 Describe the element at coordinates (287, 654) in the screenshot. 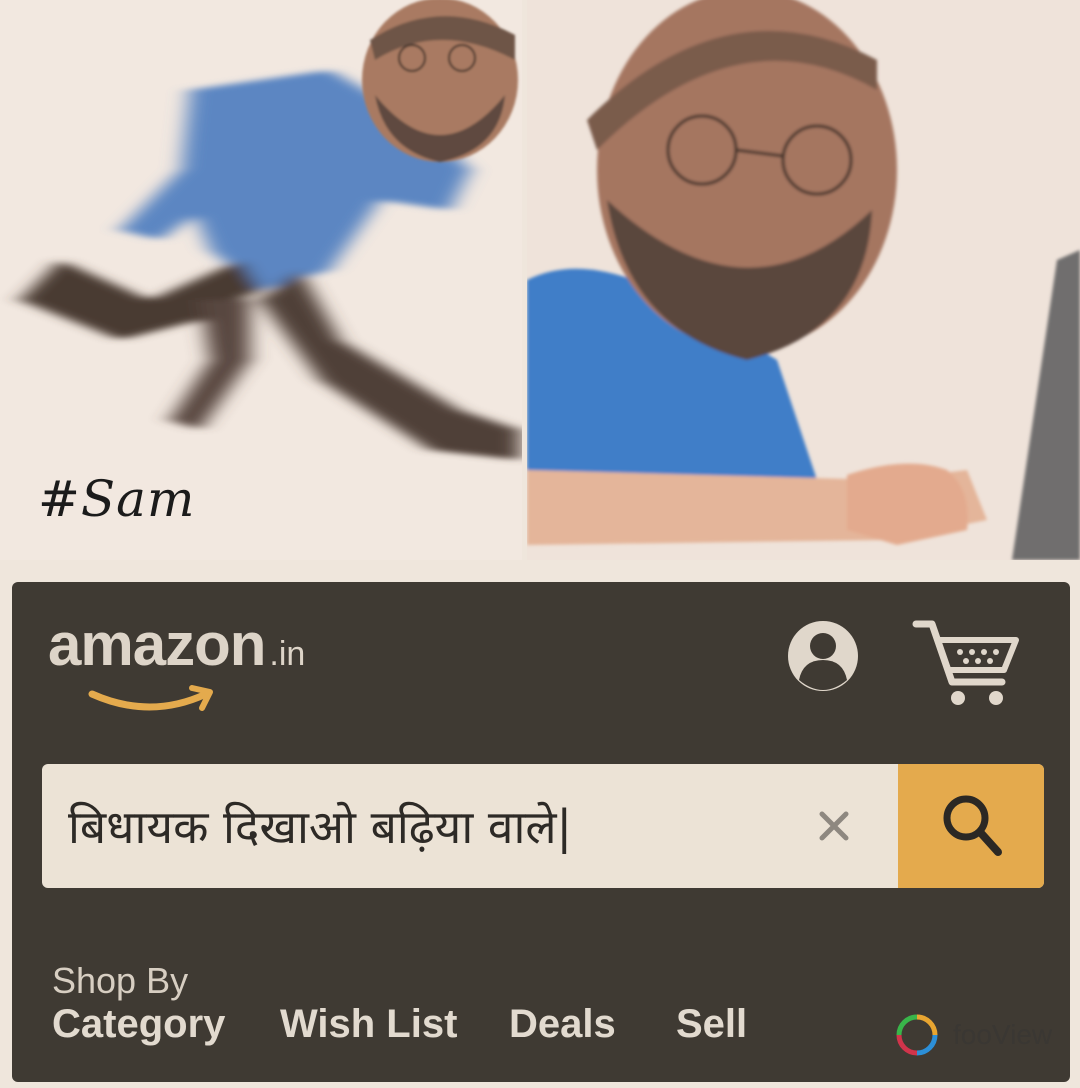

I see `logo-tld: .in` at that location.